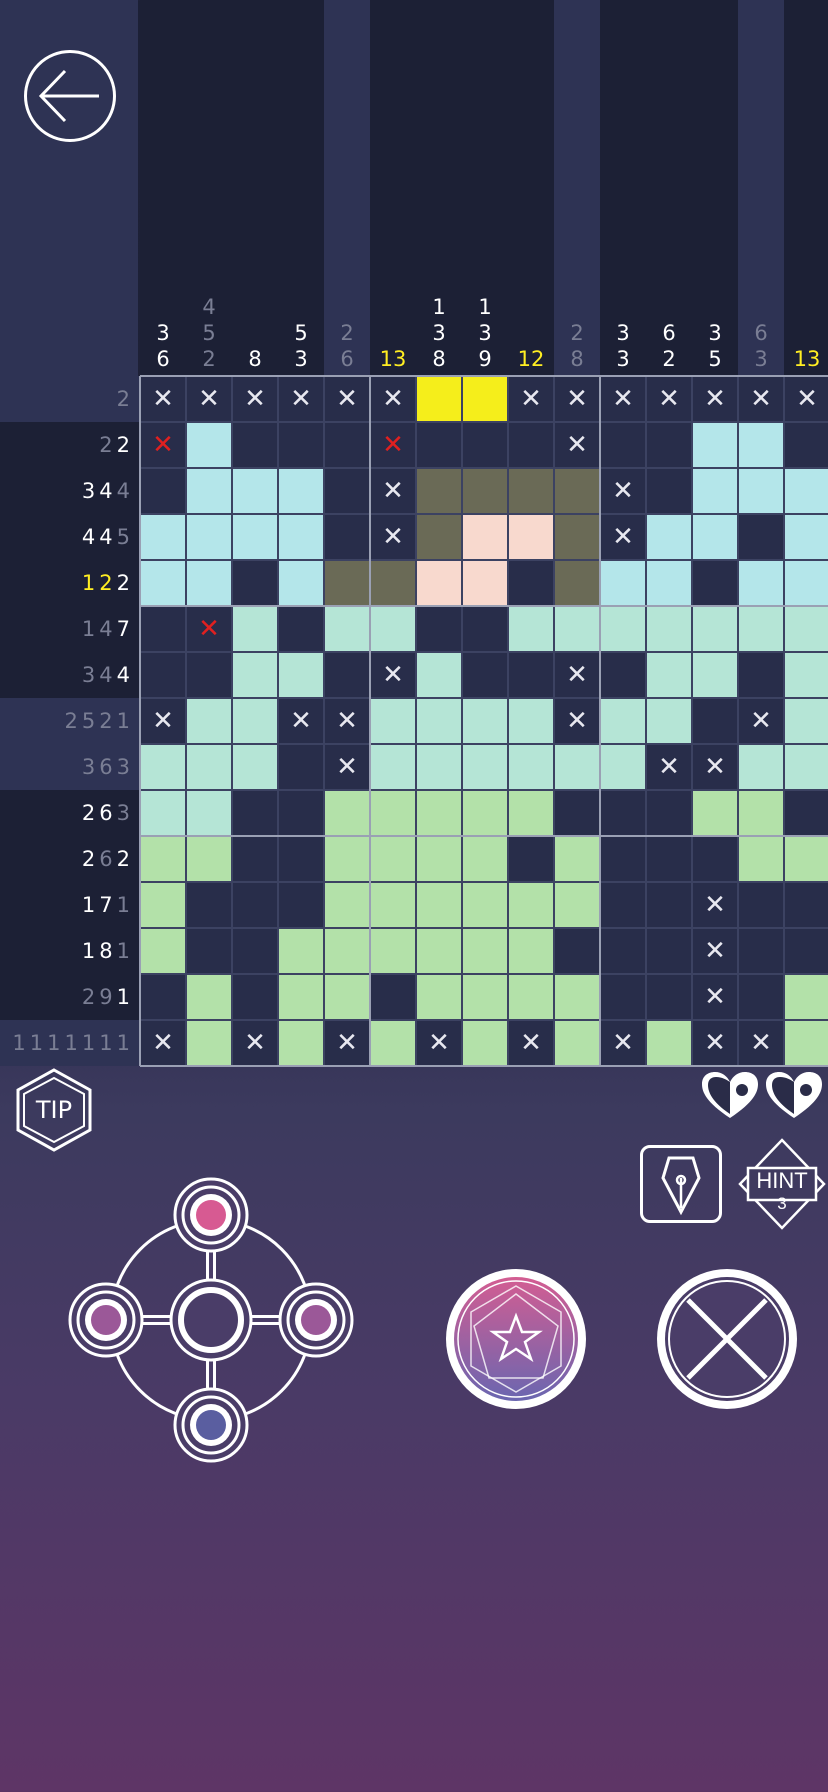 This screenshot has width=828, height=1792. What do you see at coordinates (681, 1184) in the screenshot?
I see `pen-mode-button` at bounding box center [681, 1184].